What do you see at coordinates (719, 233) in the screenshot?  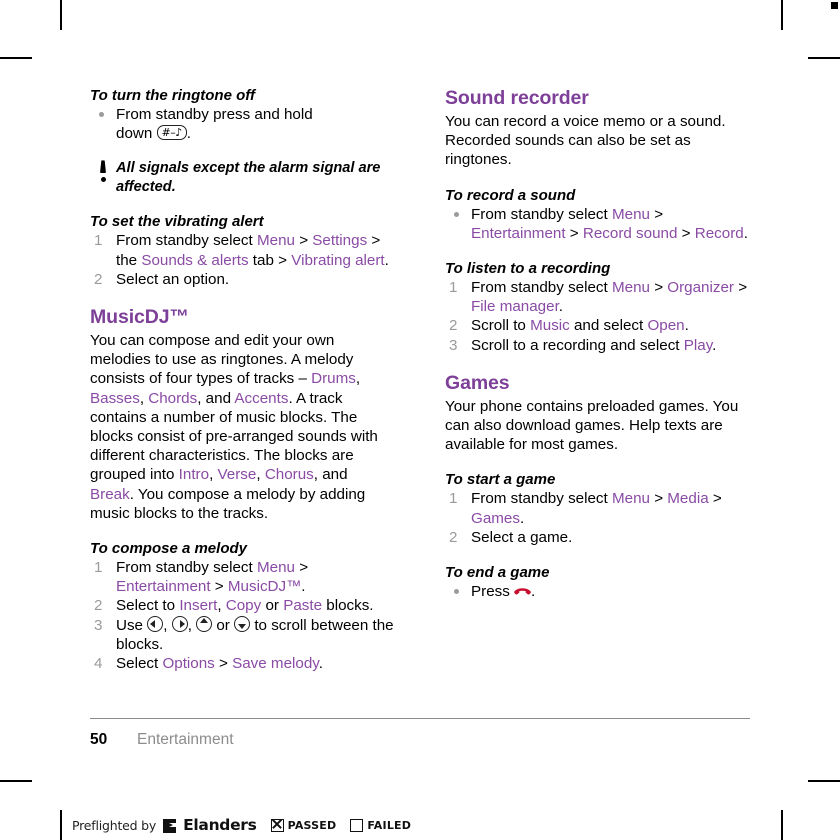 I see `ui-reference: Record` at bounding box center [719, 233].